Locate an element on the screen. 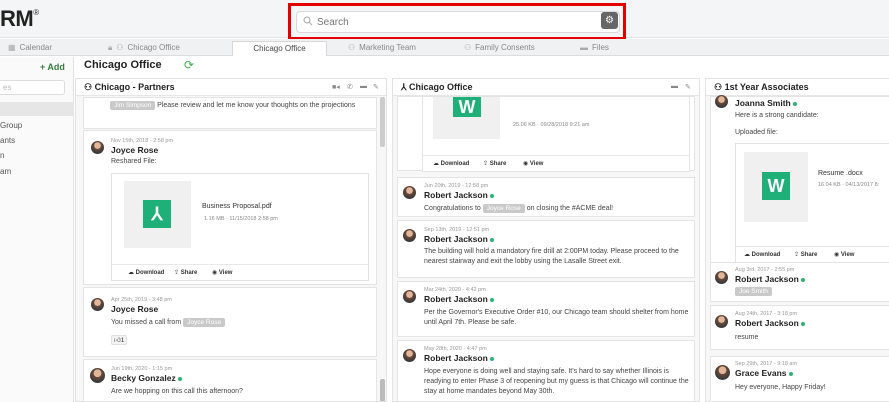 The image size is (889, 402). sidebar-item: n is located at coordinates (2, 155).